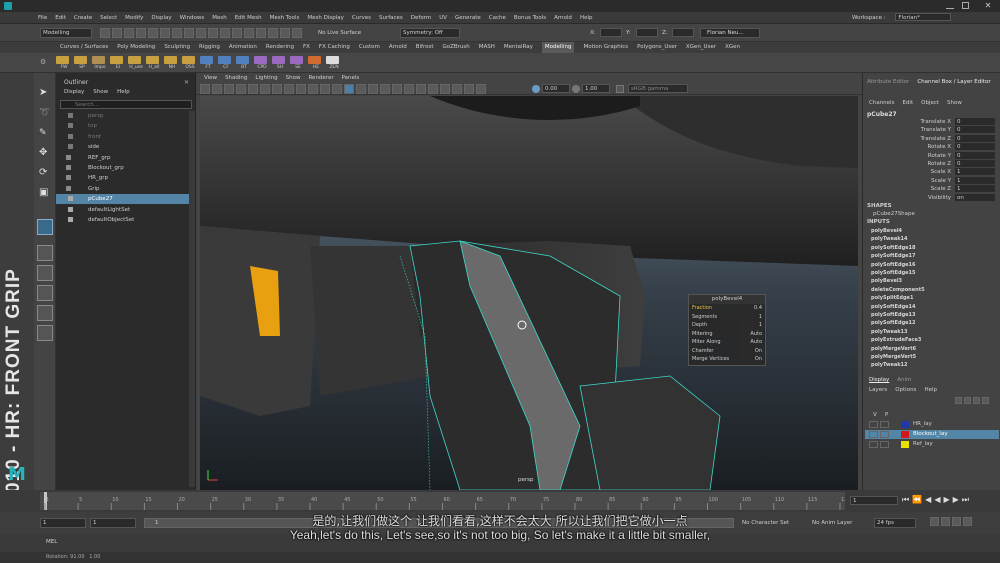  What do you see at coordinates (930, 172) in the screenshot?
I see `channel-scale-x: Scale X 1` at bounding box center [930, 172].